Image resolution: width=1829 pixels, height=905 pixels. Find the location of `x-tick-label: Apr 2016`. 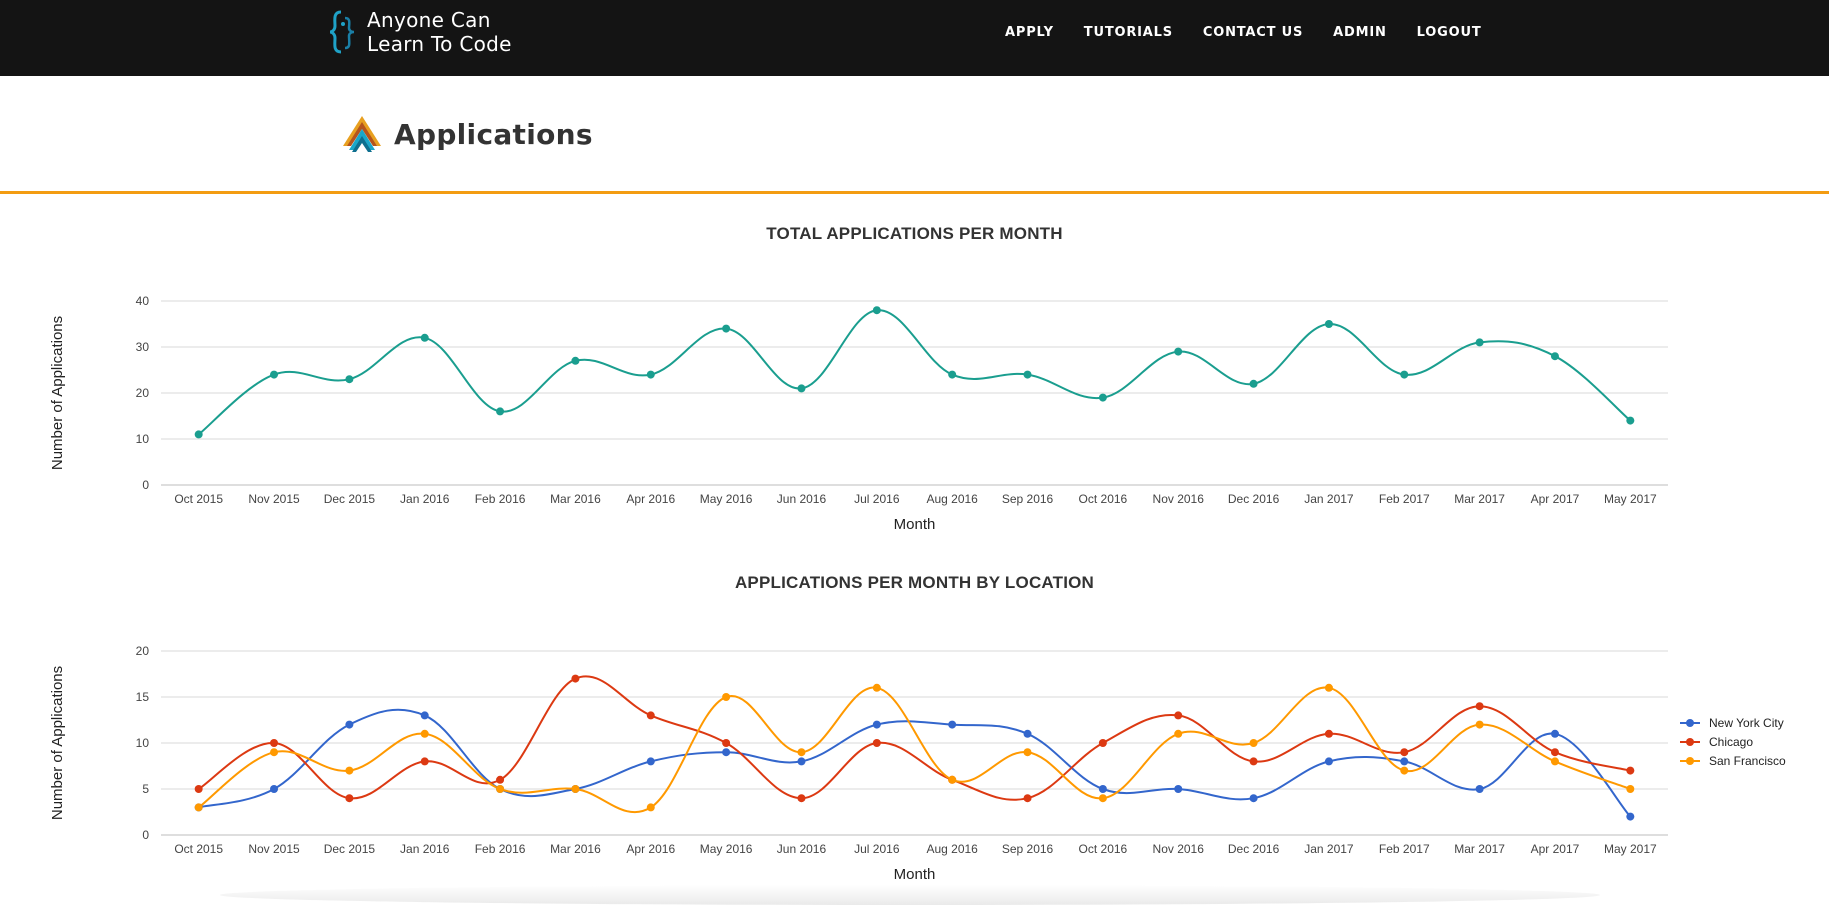

x-tick-label: Apr 2016 is located at coordinates (650, 849).